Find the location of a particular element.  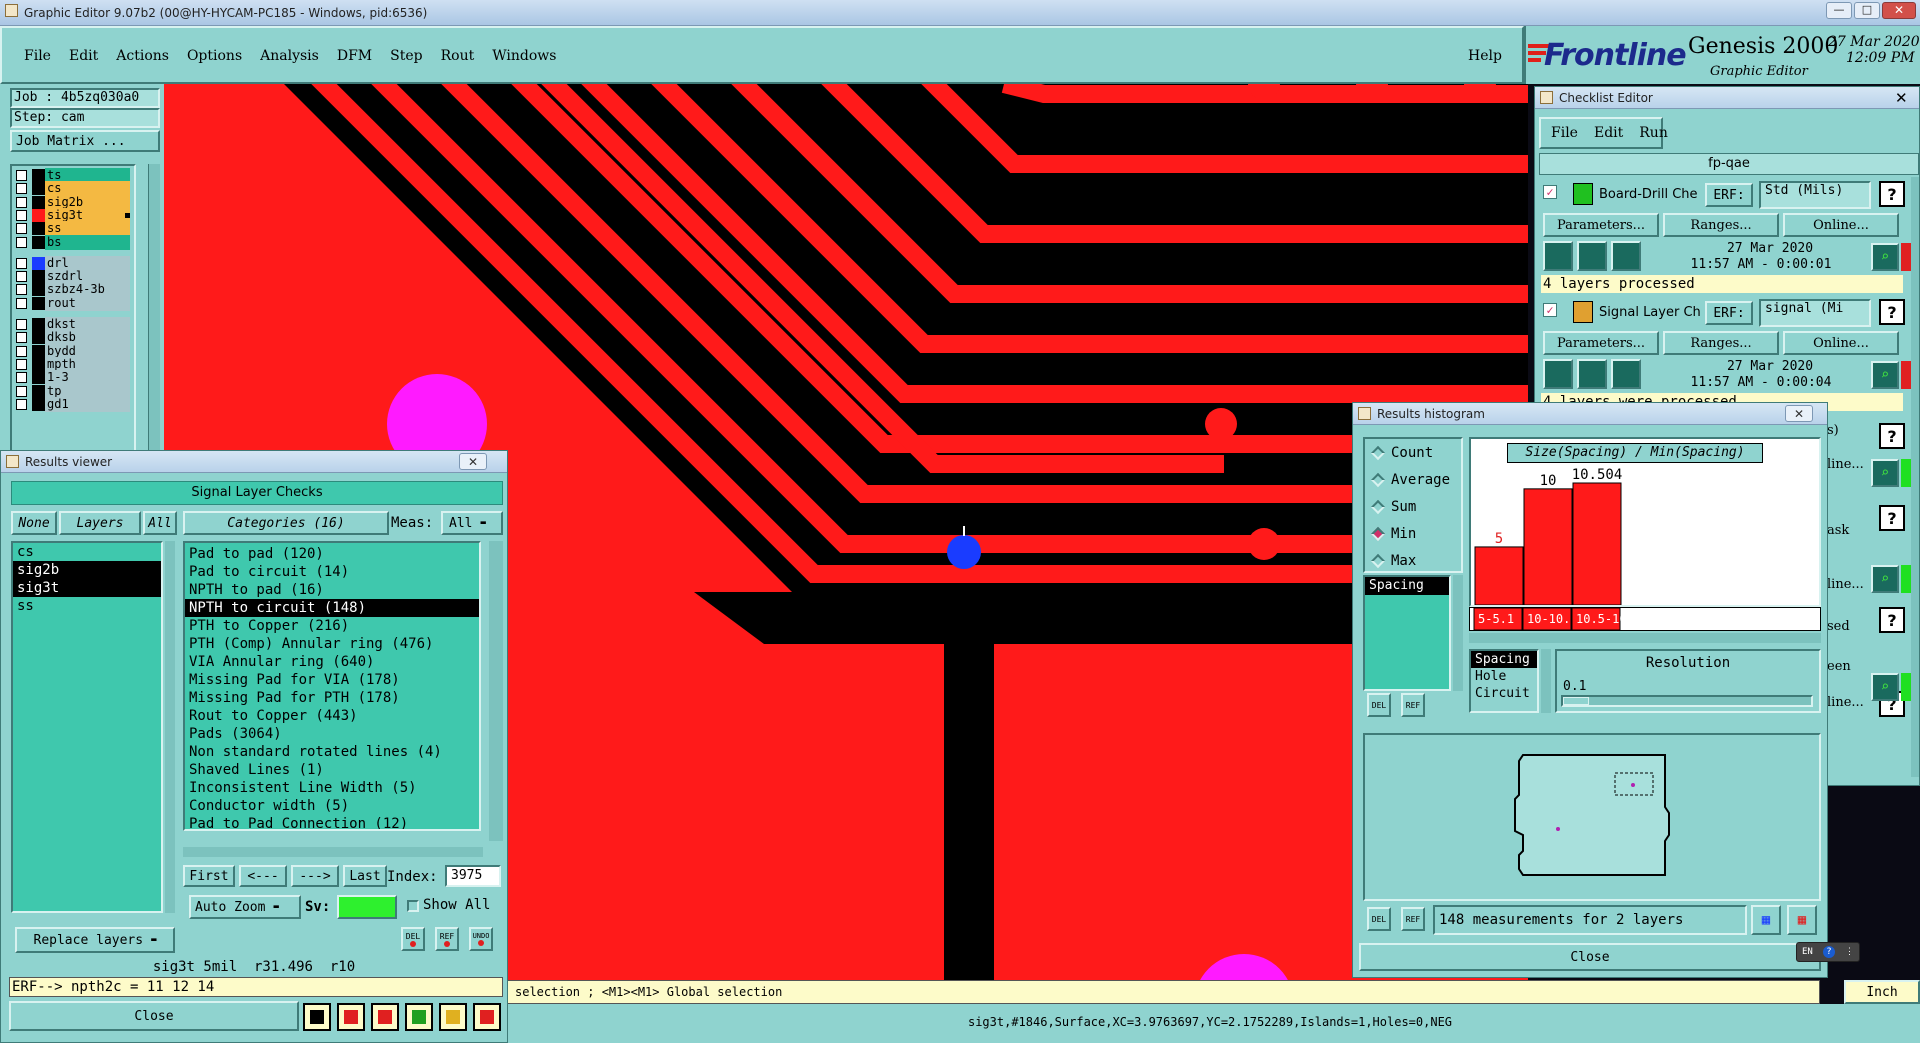

list-icon is located at coordinates (453, 1017).